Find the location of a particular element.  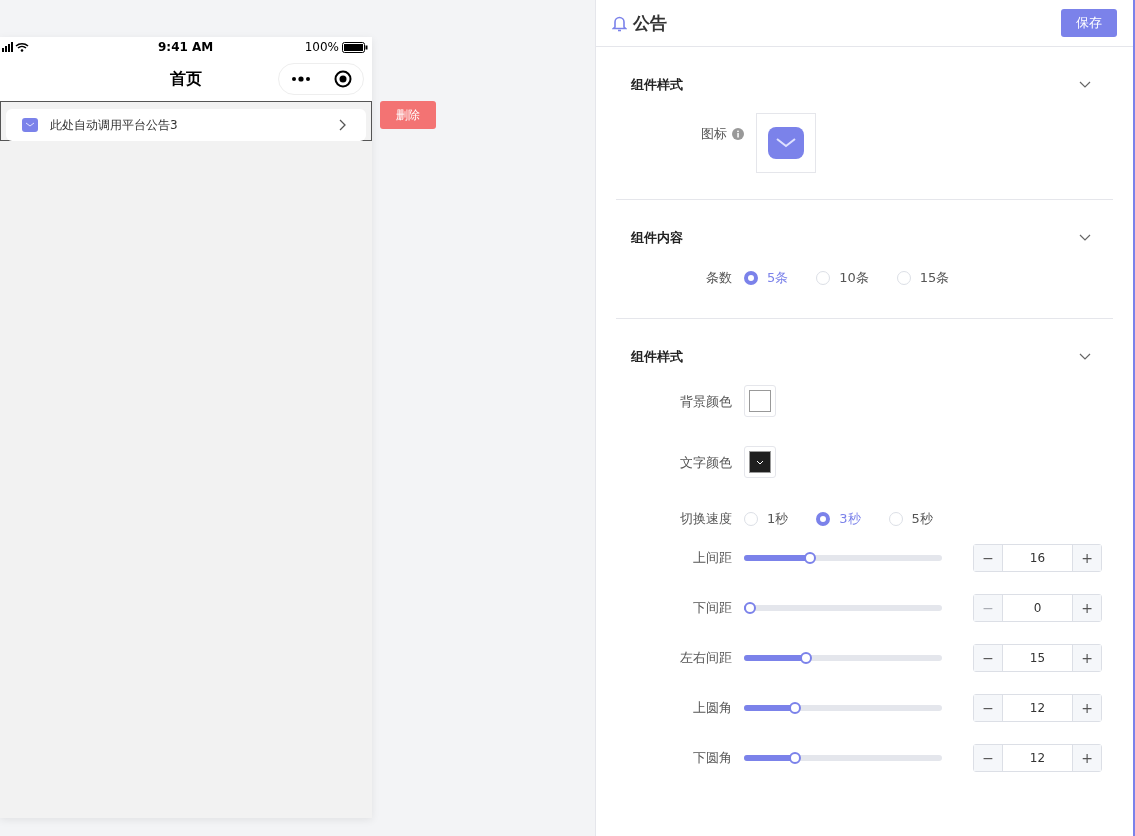

field-label: 上圆角 is located at coordinates (712, 708).